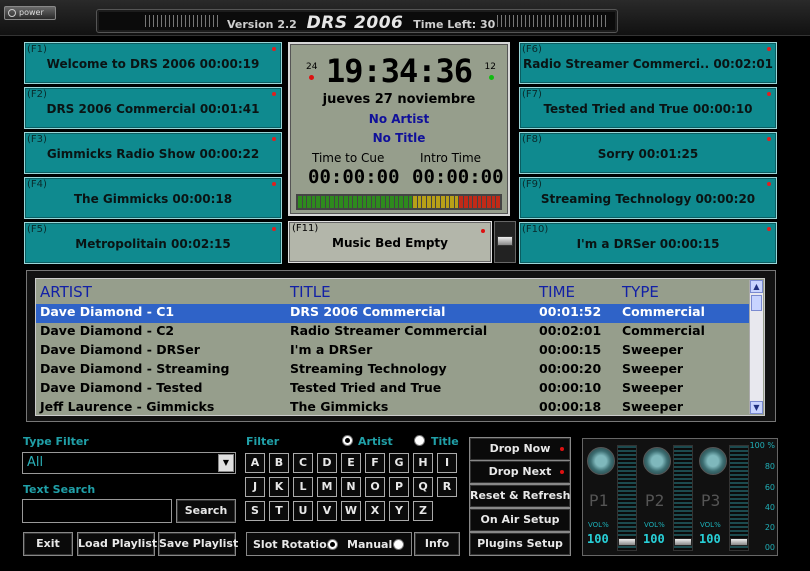  I want to click on filter-artist-radio, so click(347, 440).